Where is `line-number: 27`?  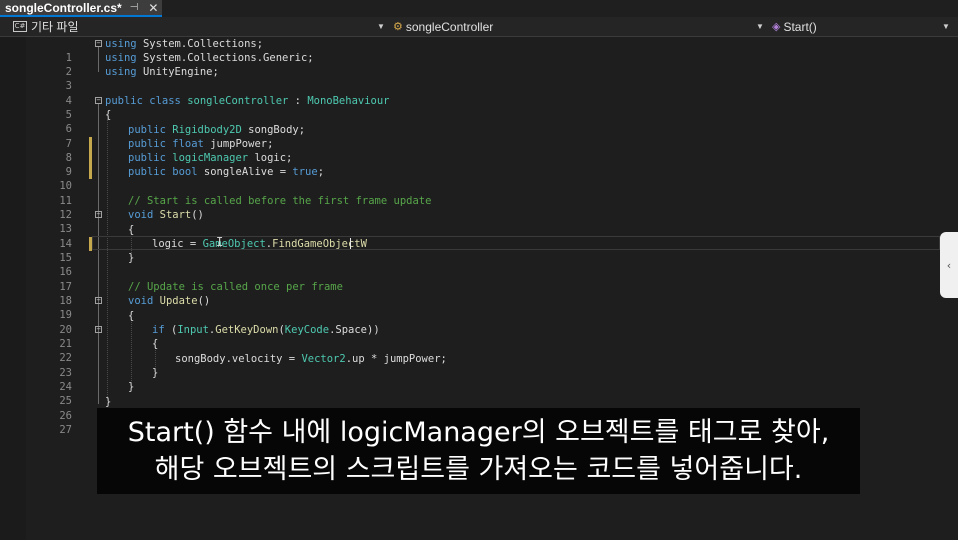
line-number: 27 is located at coordinates (65, 430).